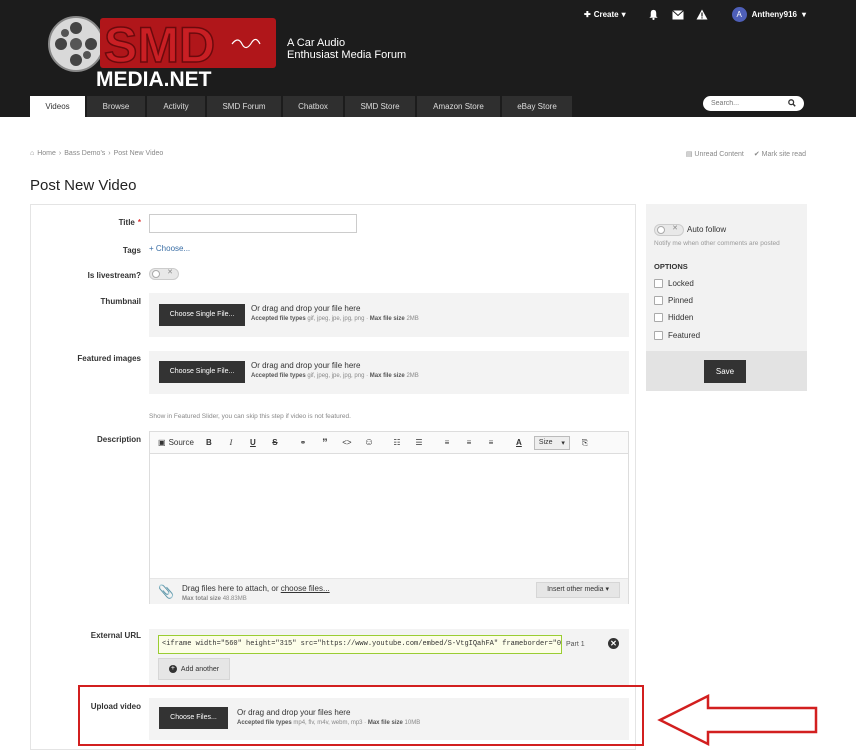  Describe the element at coordinates (587, 14) in the screenshot. I see `plus-icon: ✚` at that location.